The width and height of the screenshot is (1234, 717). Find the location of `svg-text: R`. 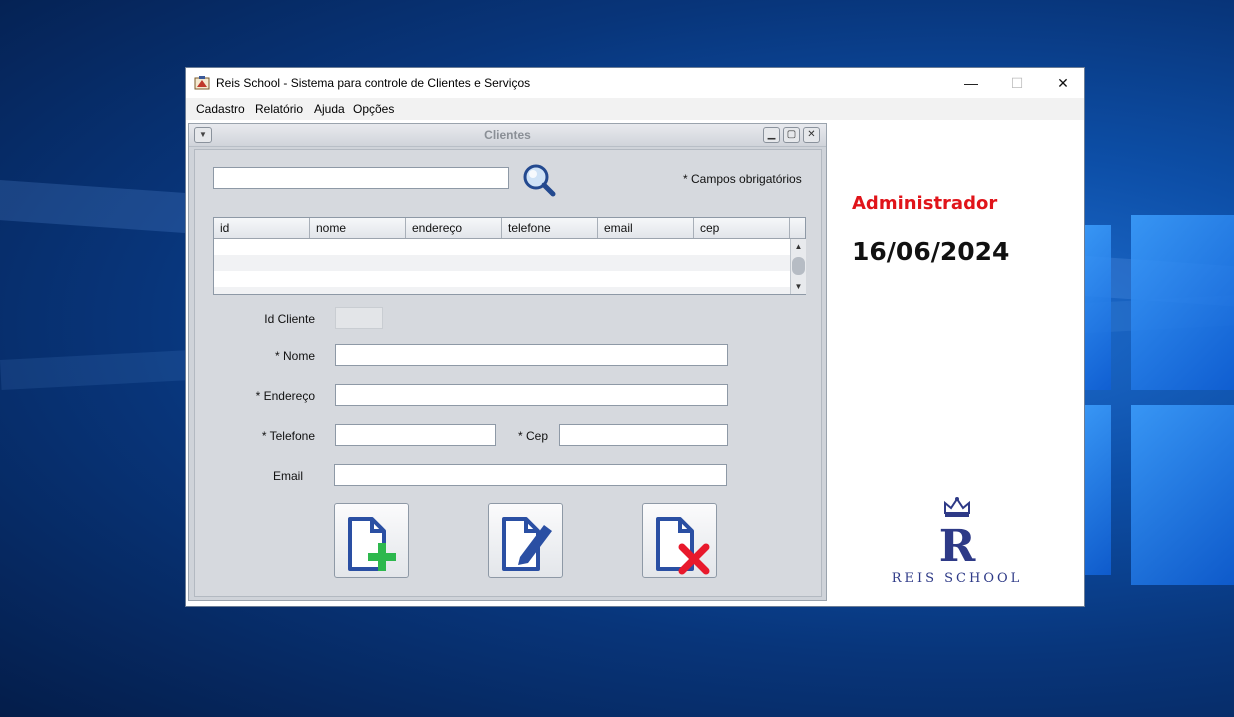

svg-text: R is located at coordinates (957, 544).